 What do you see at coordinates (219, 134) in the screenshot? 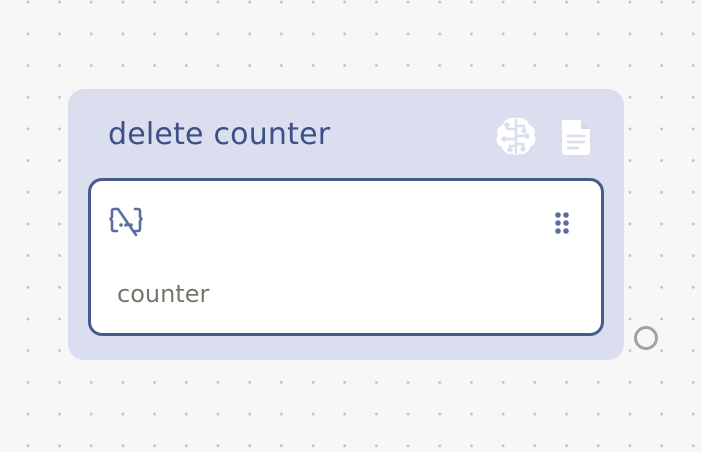
I see `node-title: delete counter` at bounding box center [219, 134].